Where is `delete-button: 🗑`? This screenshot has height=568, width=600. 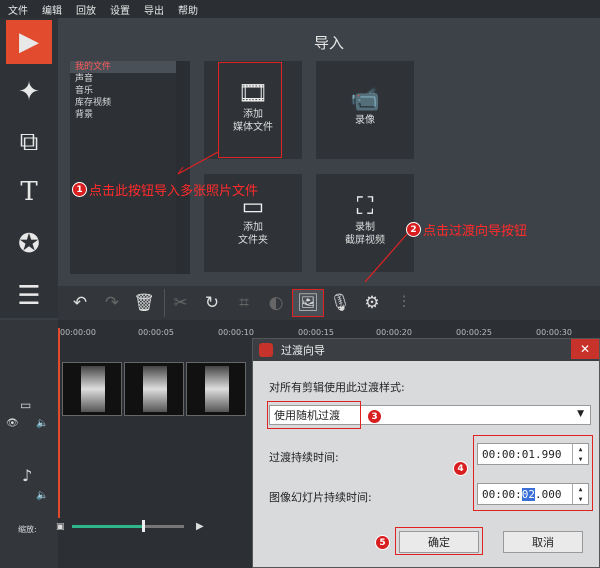
delete-button: 🗑 is located at coordinates (144, 303).